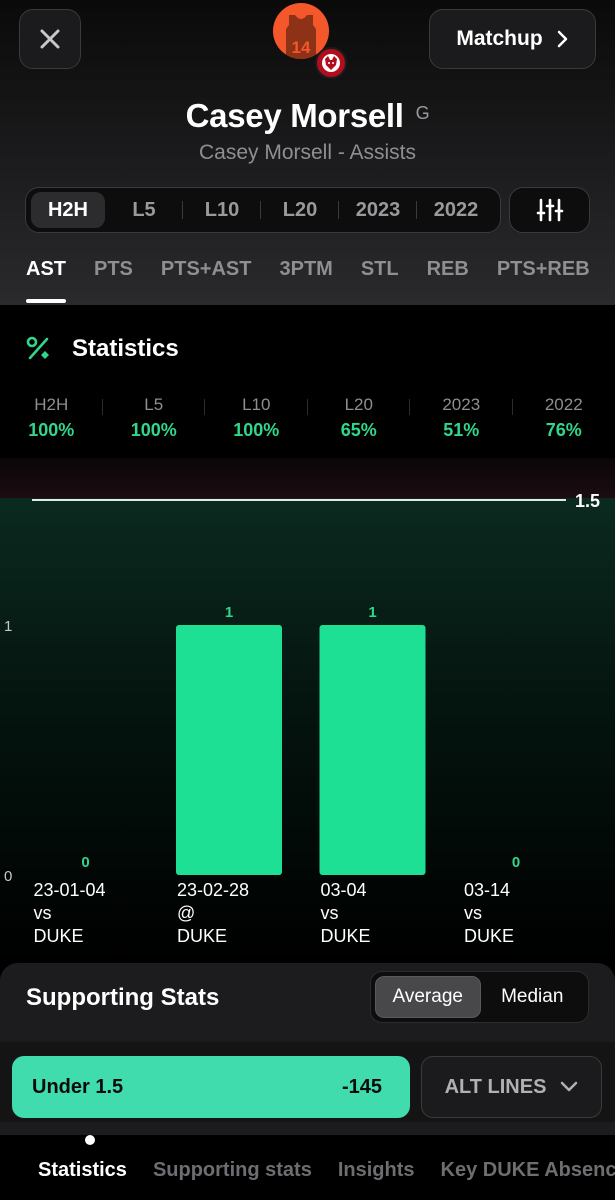 This screenshot has width=615, height=1200. Describe the element at coordinates (533, 997) in the screenshot. I see `median-toggle: Median` at that location.